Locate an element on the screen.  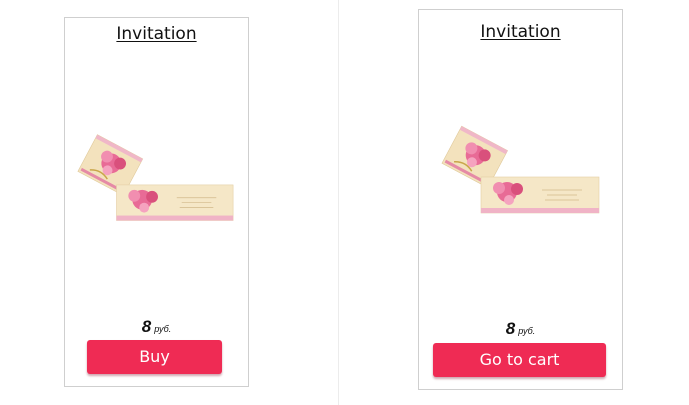
go-to-cart-button: Go to cart is located at coordinates (519, 360).